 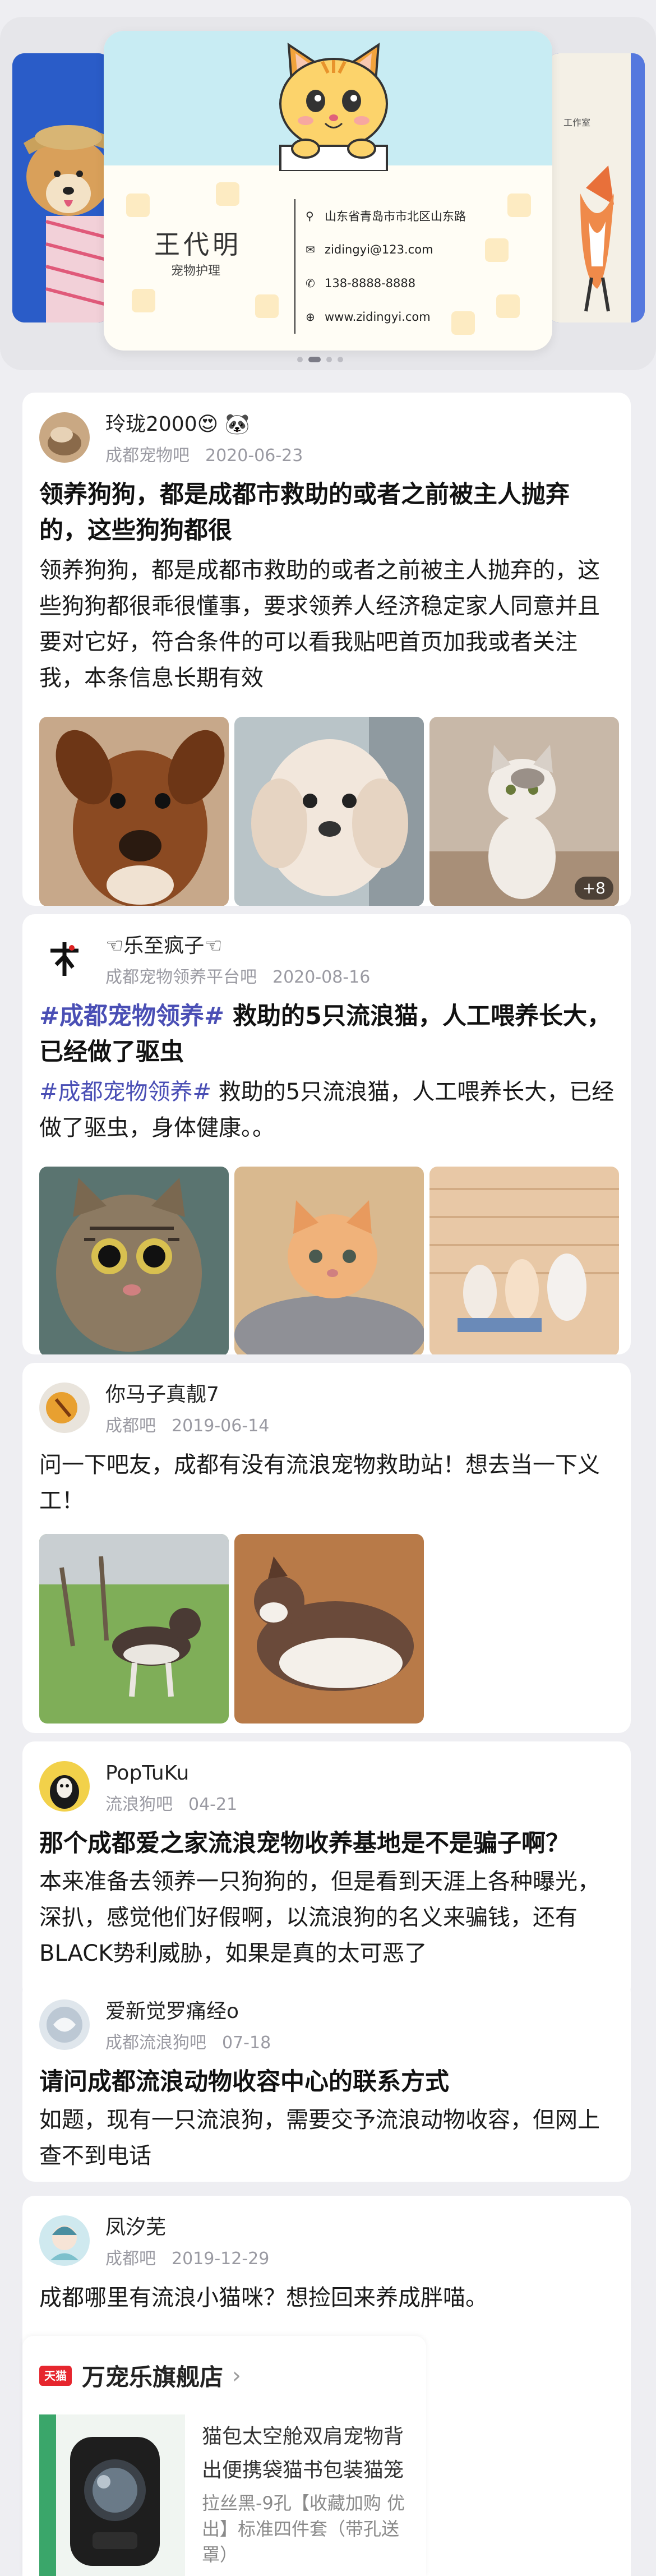 What do you see at coordinates (112, 2495) in the screenshot?
I see `product-image` at bounding box center [112, 2495].